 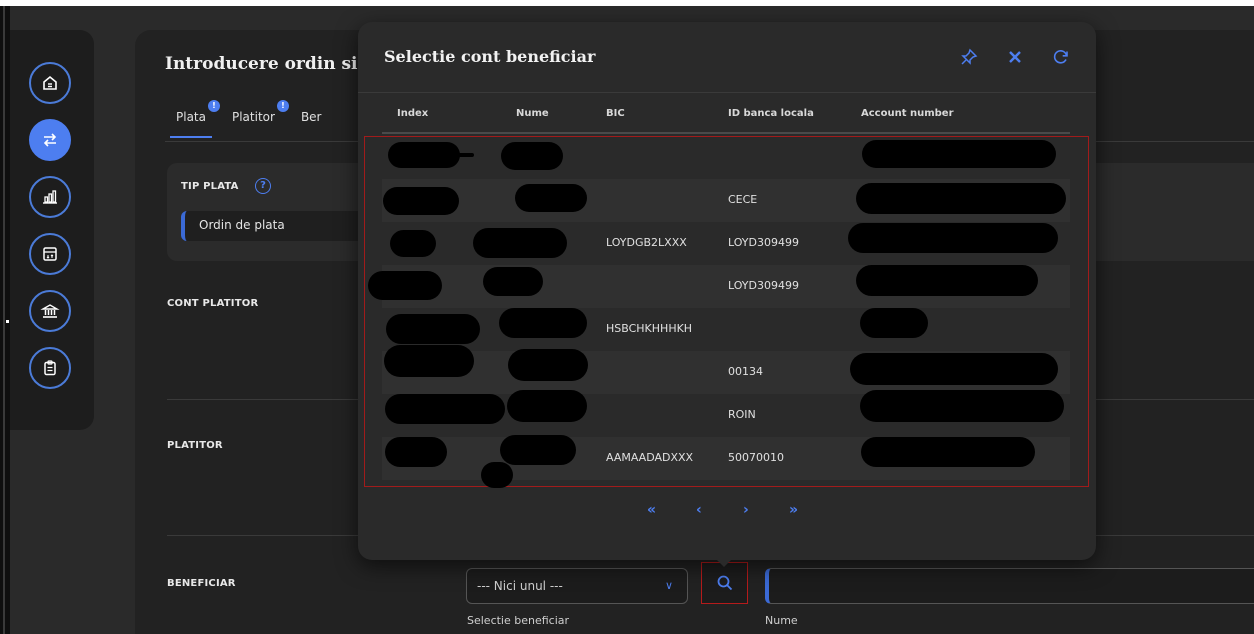 I want to click on table-row, so click(x=726, y=157).